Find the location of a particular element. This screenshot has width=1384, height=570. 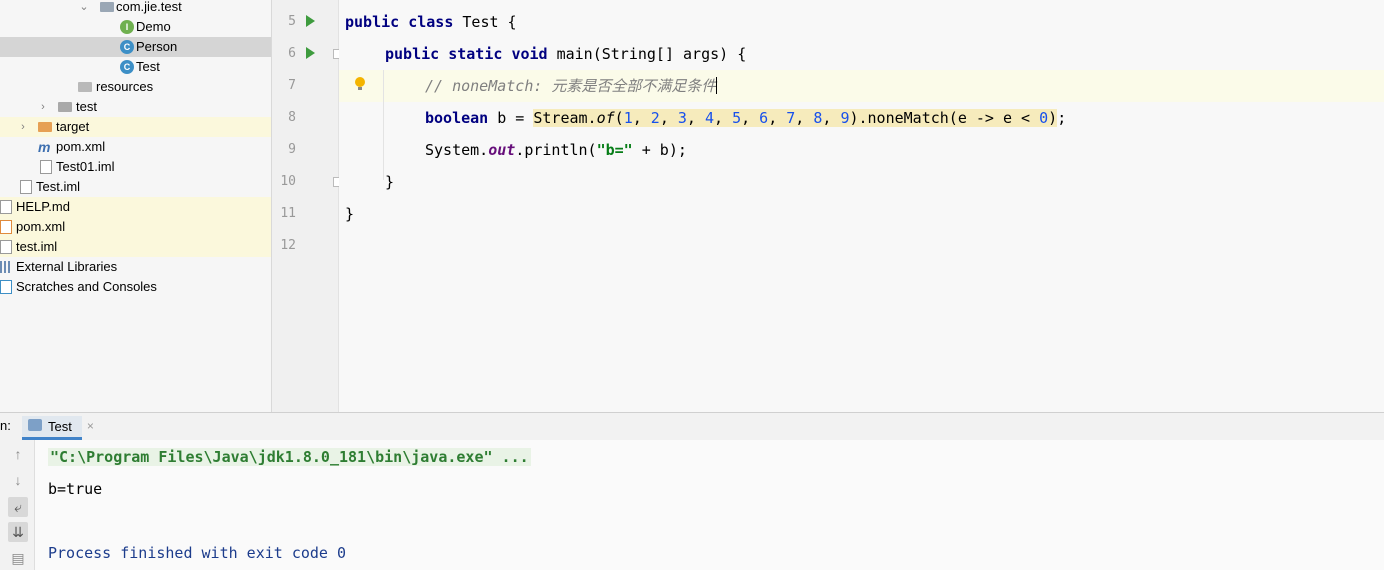

run-main-icon is located at coordinates (310, 53).